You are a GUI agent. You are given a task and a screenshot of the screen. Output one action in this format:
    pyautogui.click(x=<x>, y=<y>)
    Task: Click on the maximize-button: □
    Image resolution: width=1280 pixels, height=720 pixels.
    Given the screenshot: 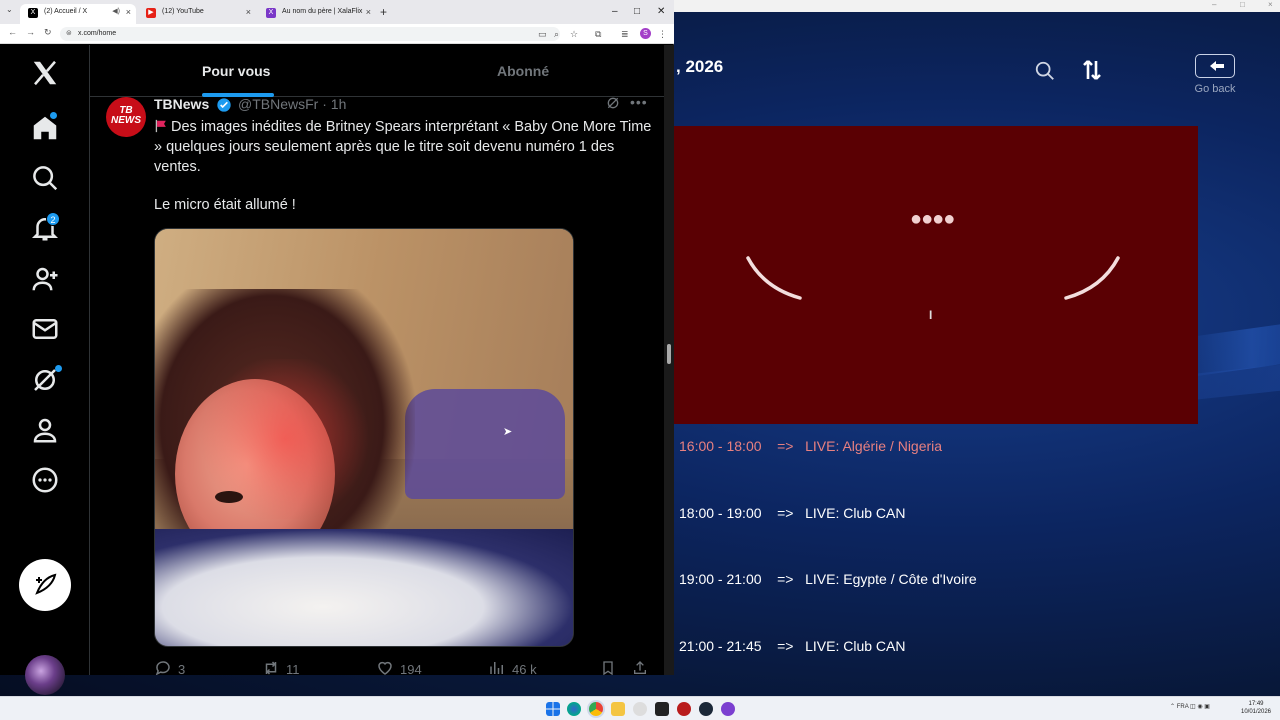 What is the action you would take?
    pyautogui.click(x=637, y=12)
    